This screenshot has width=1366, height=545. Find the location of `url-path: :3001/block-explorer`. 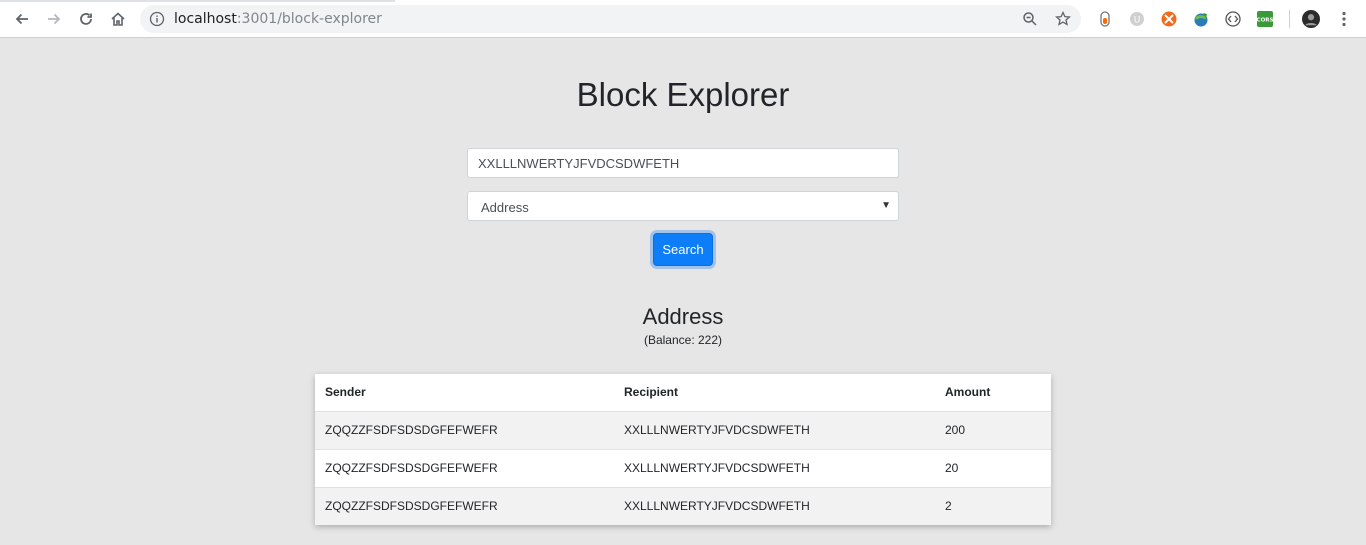

url-path: :3001/block-explorer is located at coordinates (309, 19).